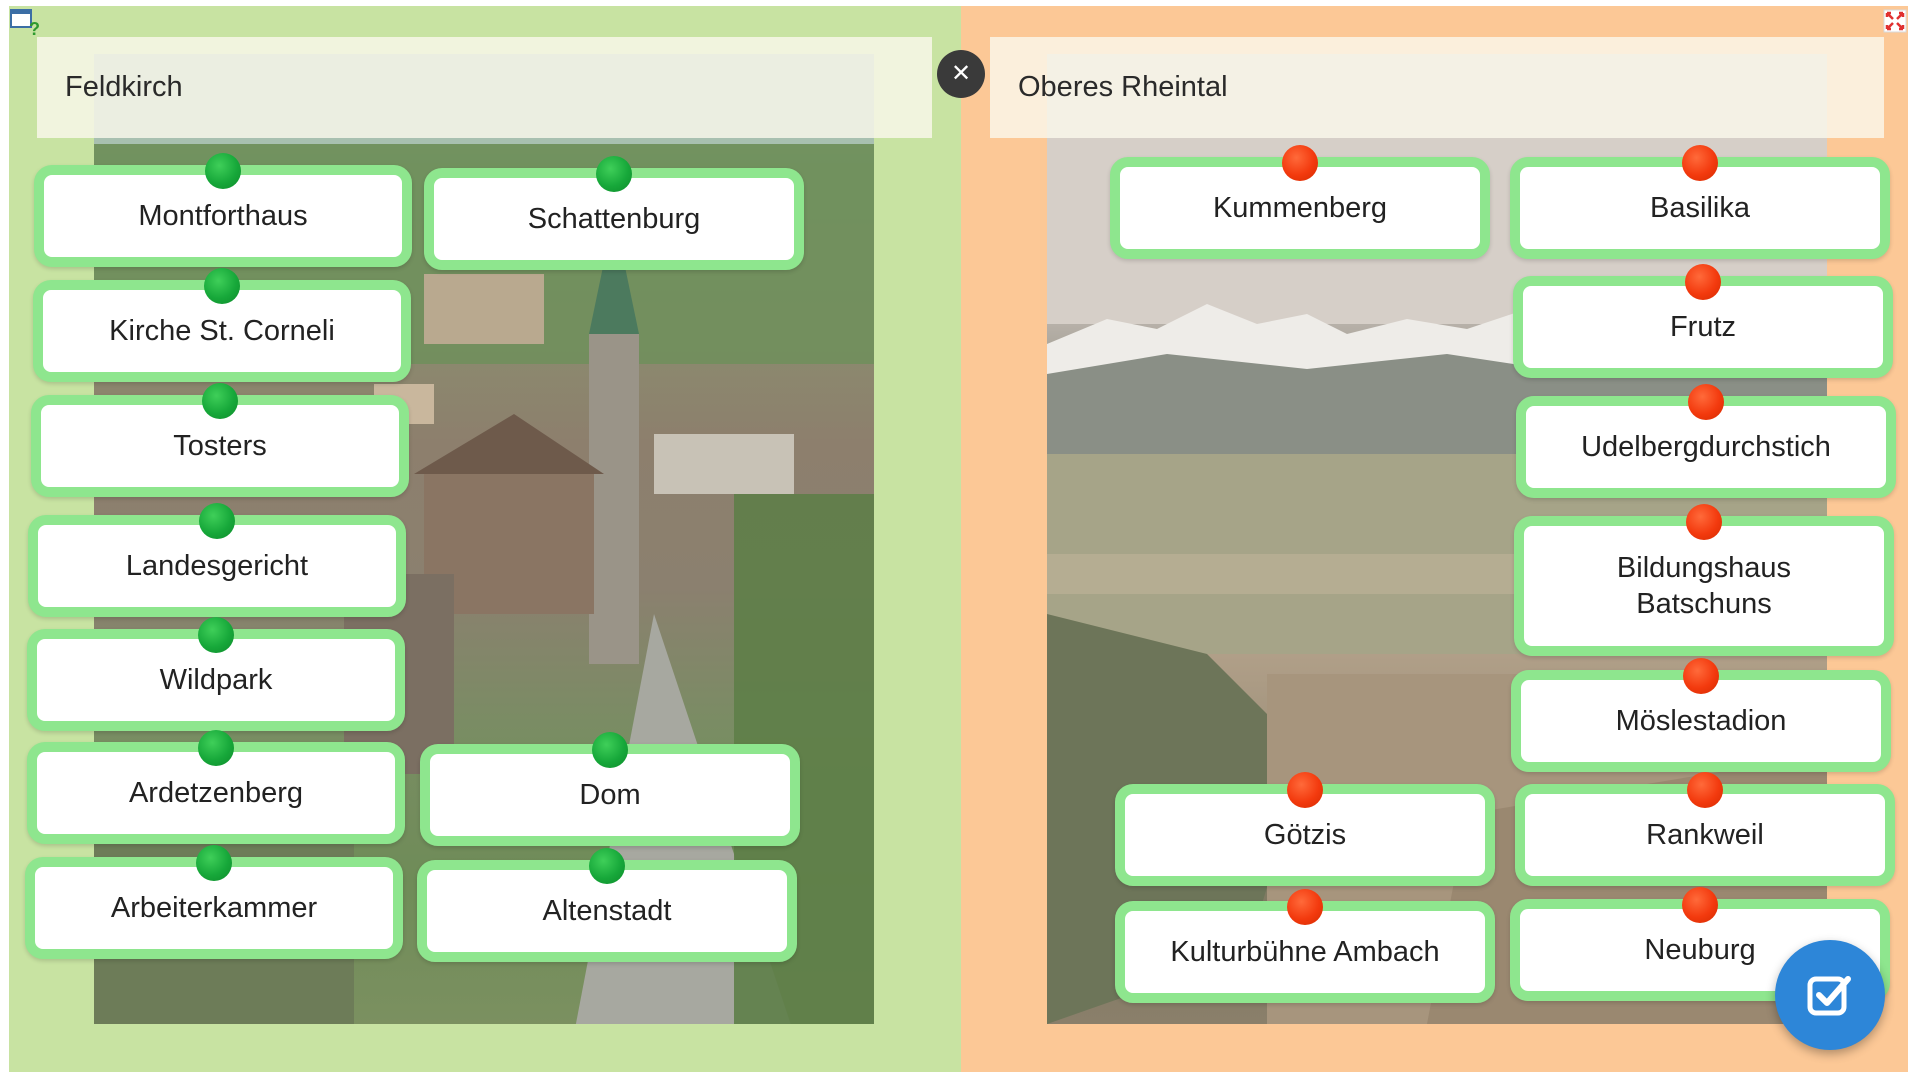  Describe the element at coordinates (1705, 834) in the screenshot. I see `card-label: Rankweil` at that location.